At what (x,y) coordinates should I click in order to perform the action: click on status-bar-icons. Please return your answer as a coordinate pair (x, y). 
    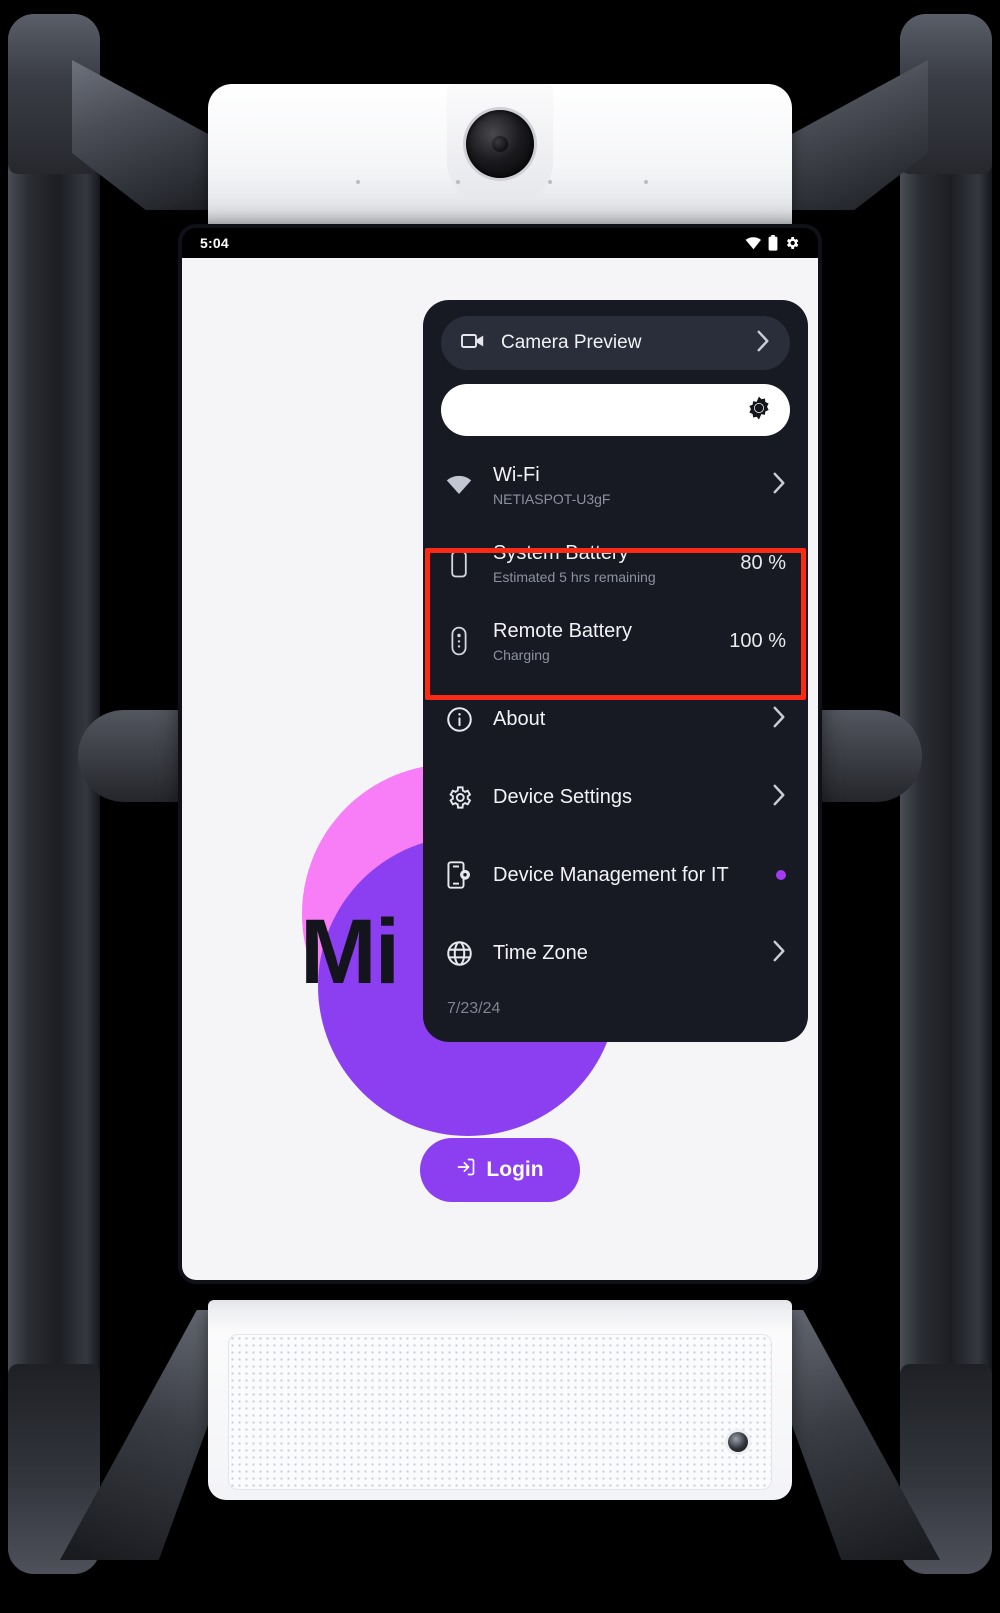
    Looking at the image, I should click on (772, 243).